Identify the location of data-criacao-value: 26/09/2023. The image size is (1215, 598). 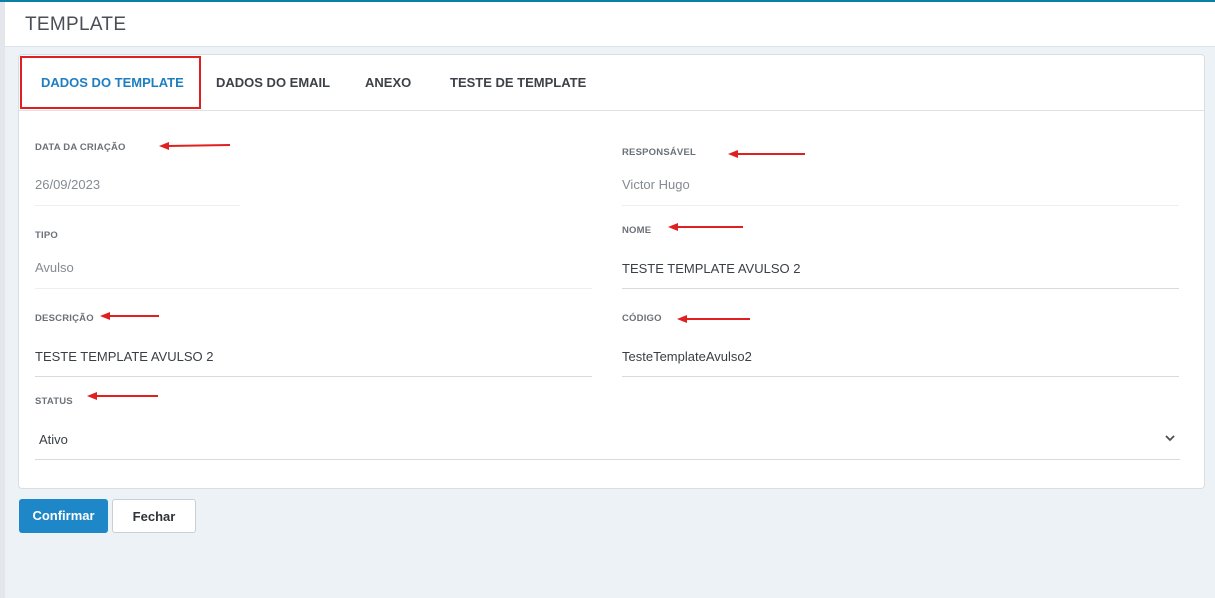
(68, 184).